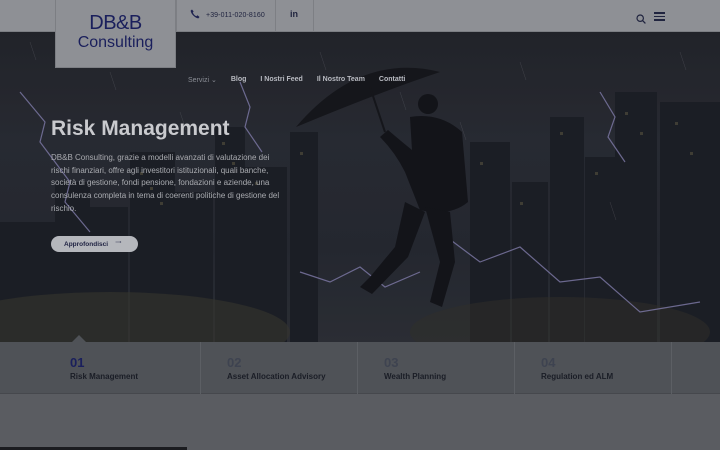  What do you see at coordinates (234, 362) in the screenshot?
I see `tab-number: 02` at bounding box center [234, 362].